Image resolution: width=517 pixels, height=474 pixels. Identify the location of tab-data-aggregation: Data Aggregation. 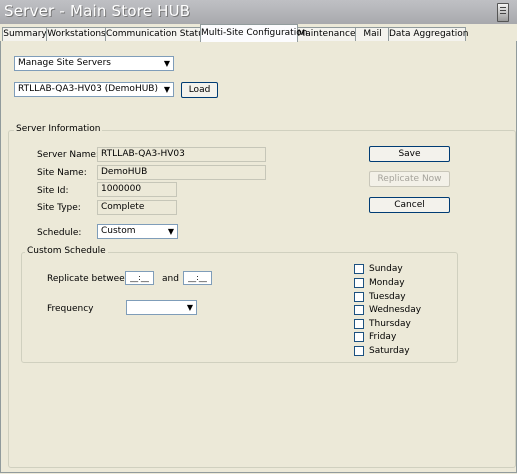
(428, 34).